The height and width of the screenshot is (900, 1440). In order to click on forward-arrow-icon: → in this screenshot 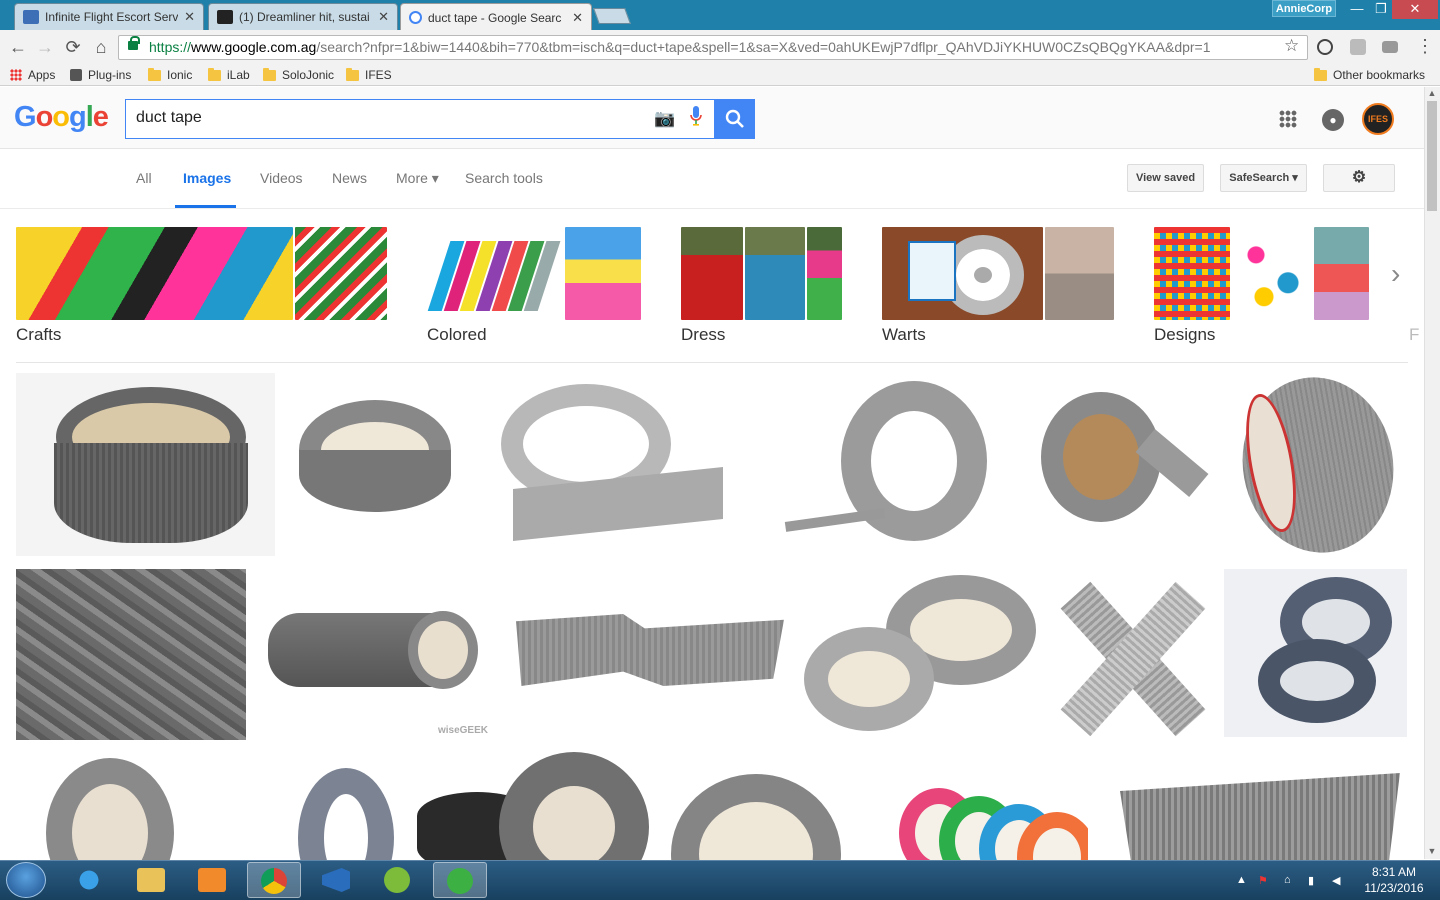, I will do `click(45, 47)`.